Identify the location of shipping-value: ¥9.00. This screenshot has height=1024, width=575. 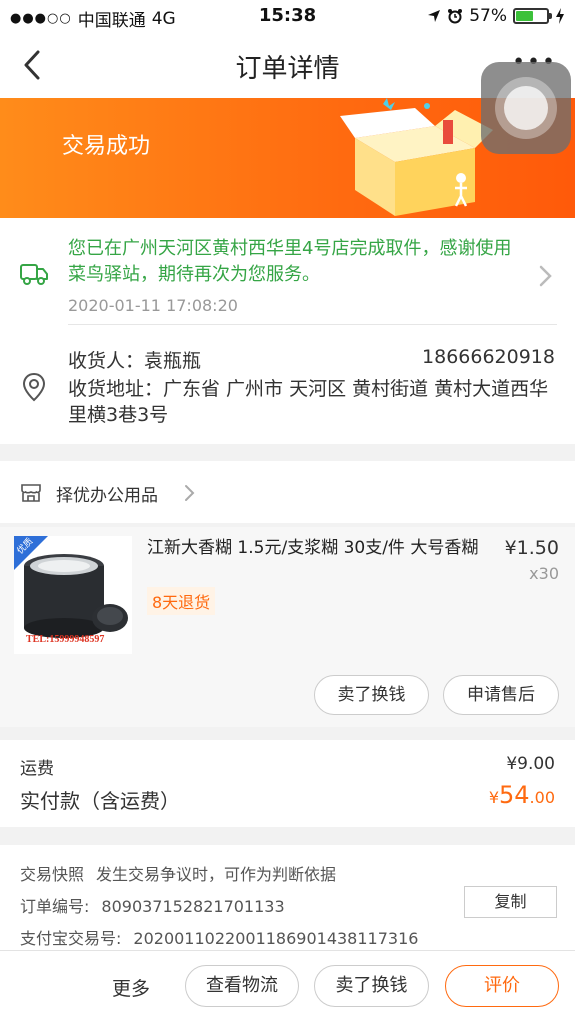
(530, 764).